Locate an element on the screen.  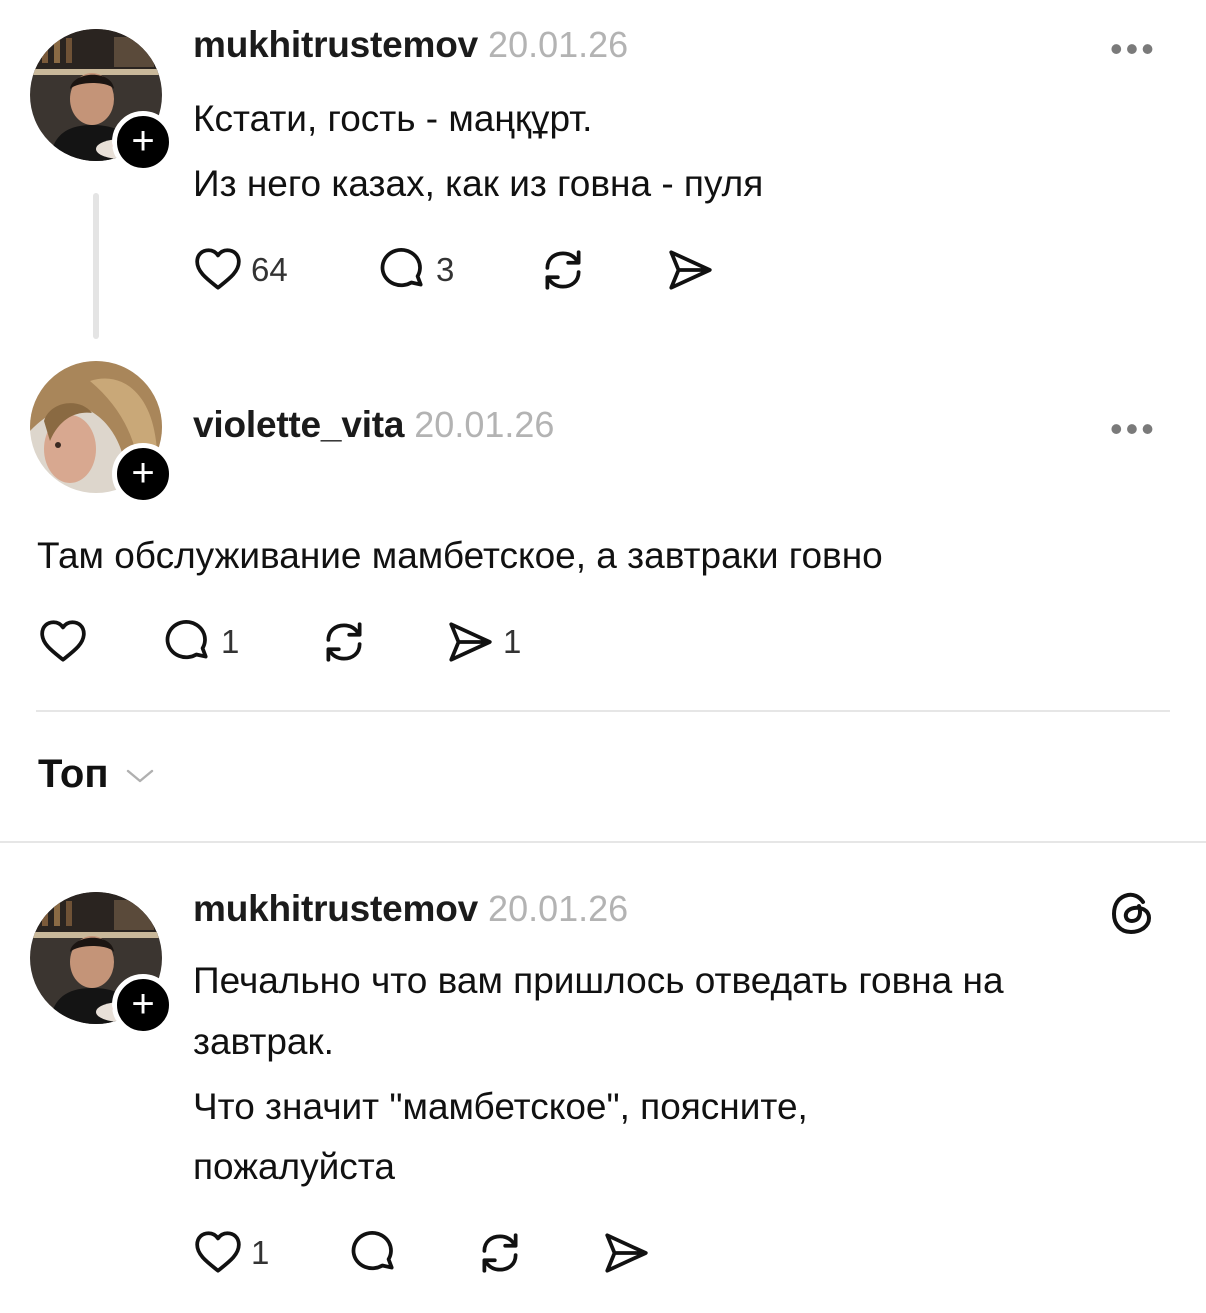
reply-count: 3 is located at coordinates (445, 269).